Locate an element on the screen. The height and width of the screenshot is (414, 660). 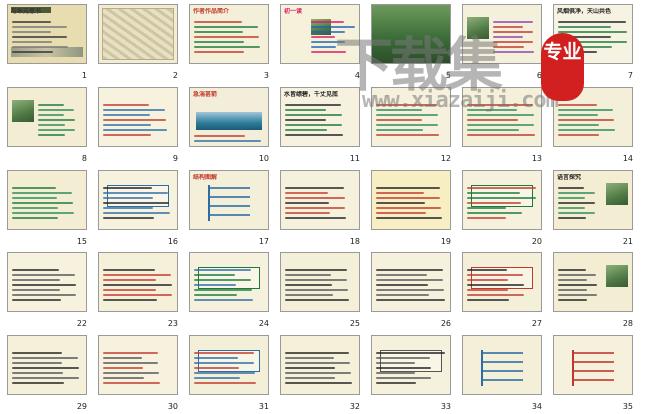
slide-thumbnail: 水皆缥碧，千丈见底 is located at coordinates (320, 117).